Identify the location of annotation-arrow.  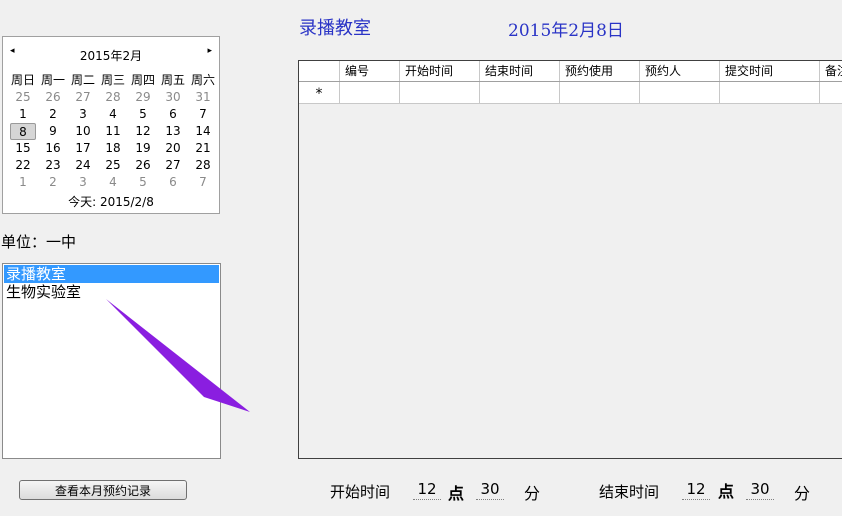
(178, 355).